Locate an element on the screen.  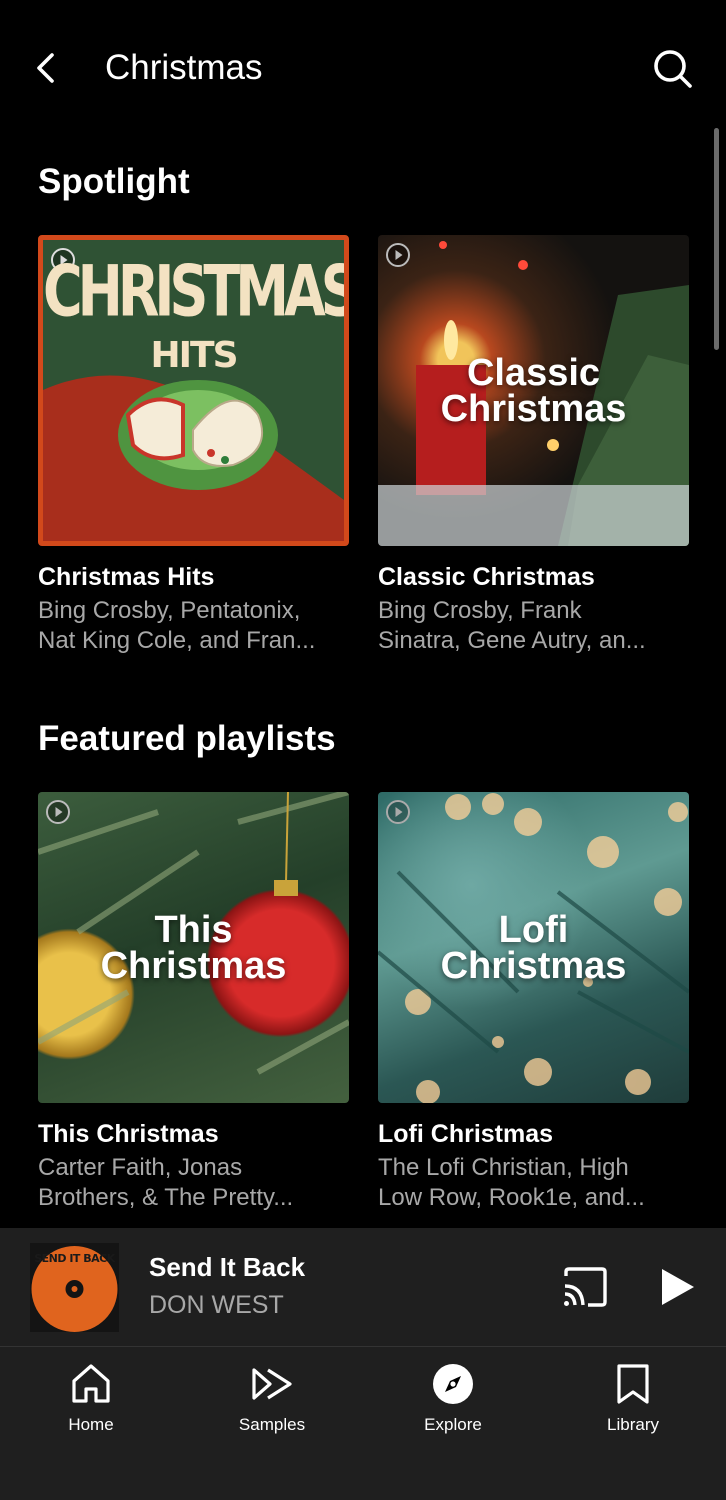
nav-label: Library is located at coordinates (633, 1424).